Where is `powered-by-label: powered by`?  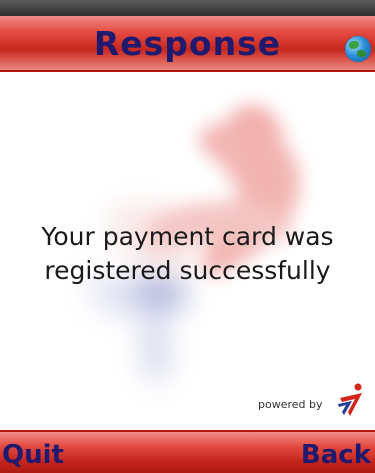
powered-by-label: powered by is located at coordinates (290, 404).